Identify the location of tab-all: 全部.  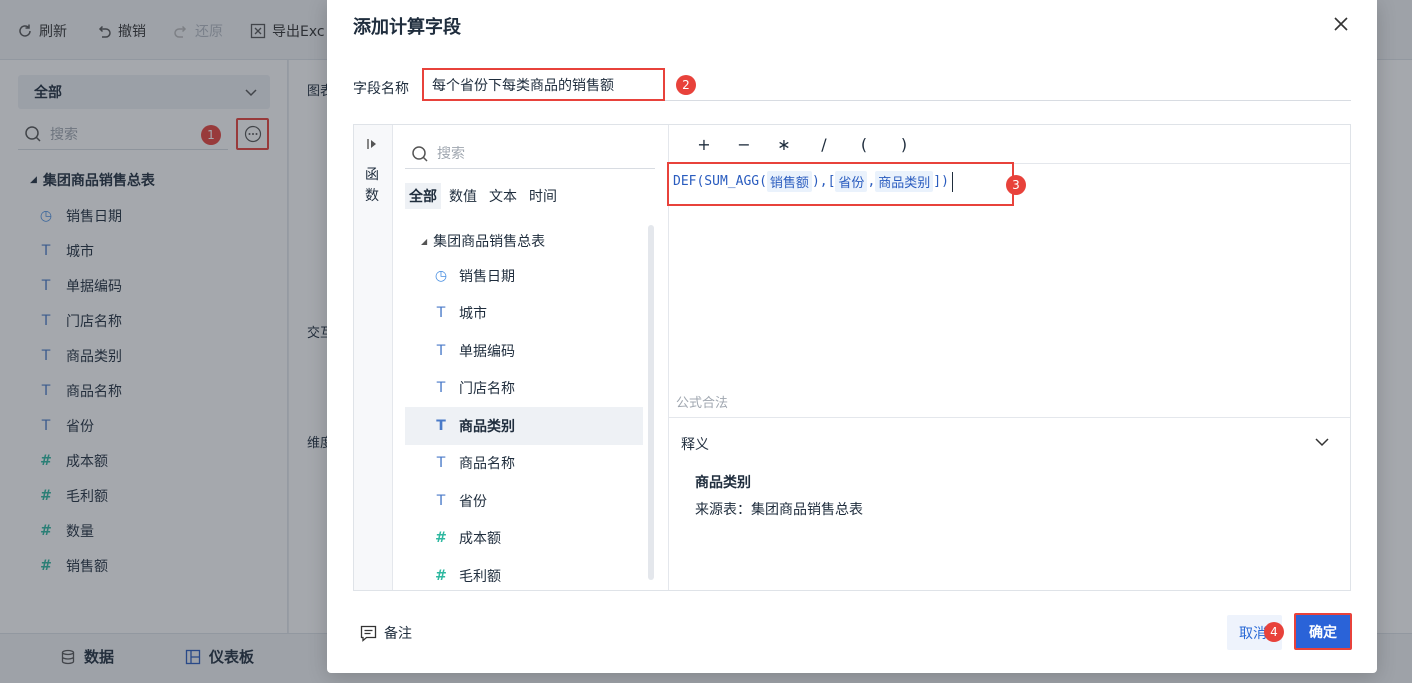
(423, 196).